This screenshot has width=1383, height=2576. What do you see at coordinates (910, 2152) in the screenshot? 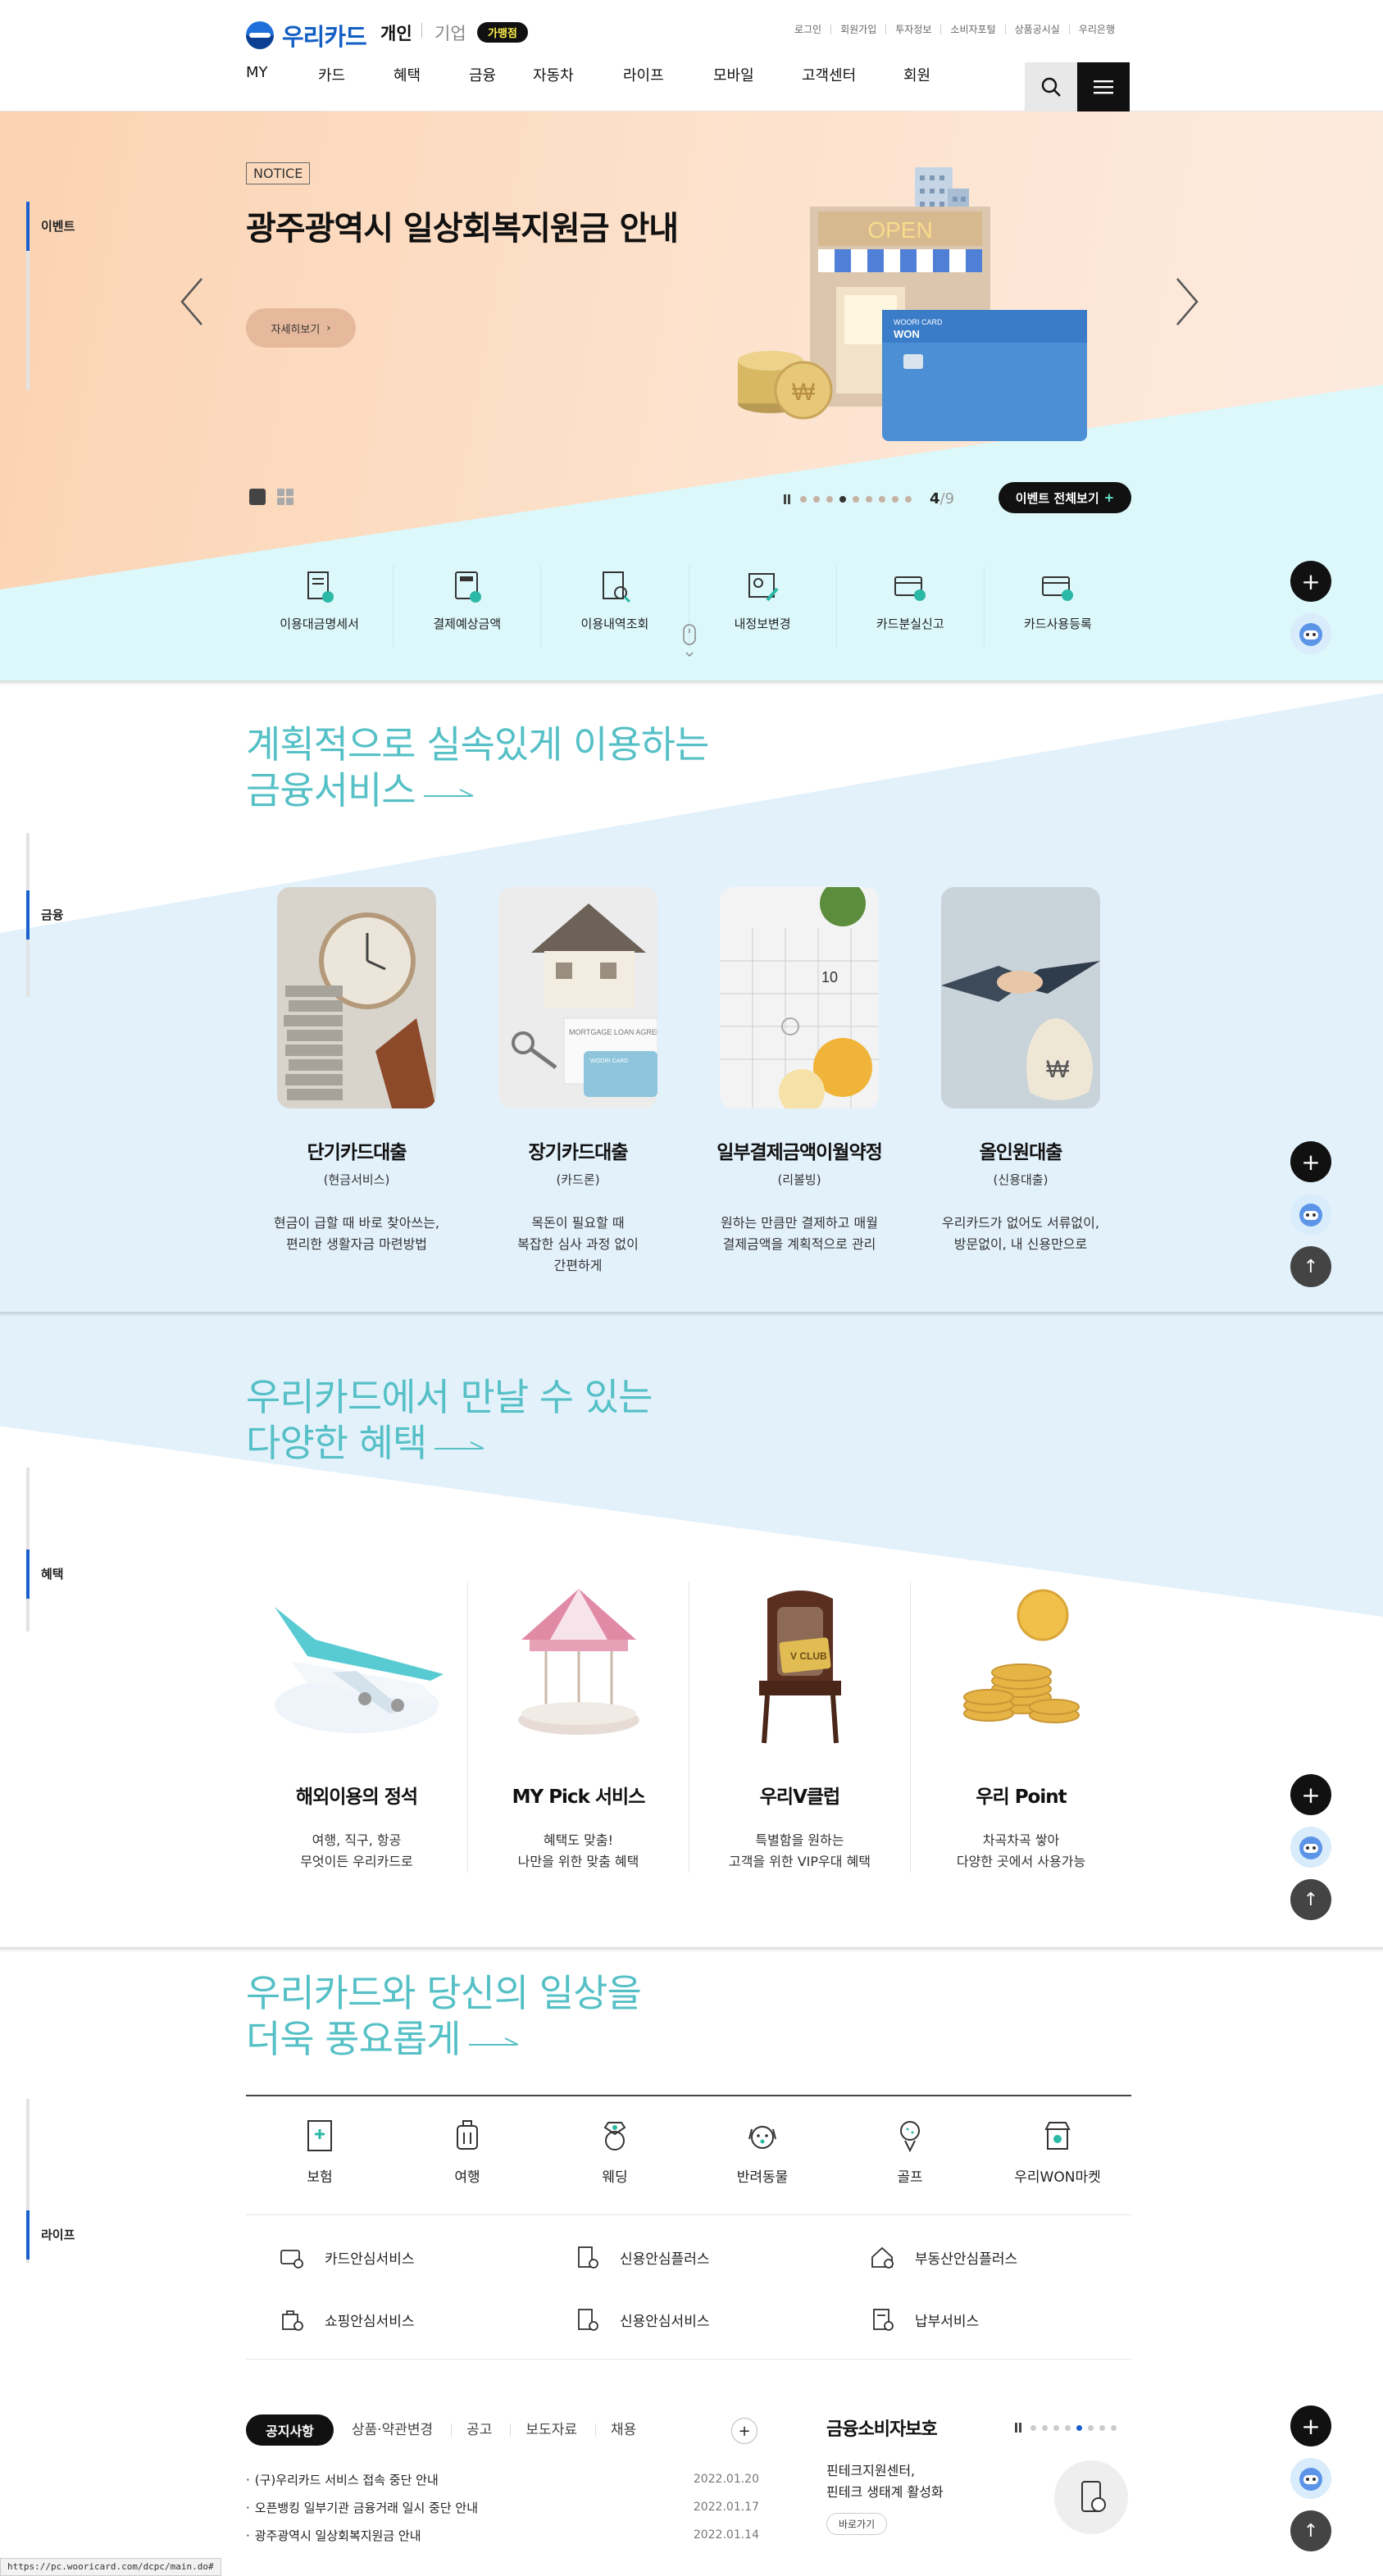
I see `life-category-golf: 골프` at bounding box center [910, 2152].